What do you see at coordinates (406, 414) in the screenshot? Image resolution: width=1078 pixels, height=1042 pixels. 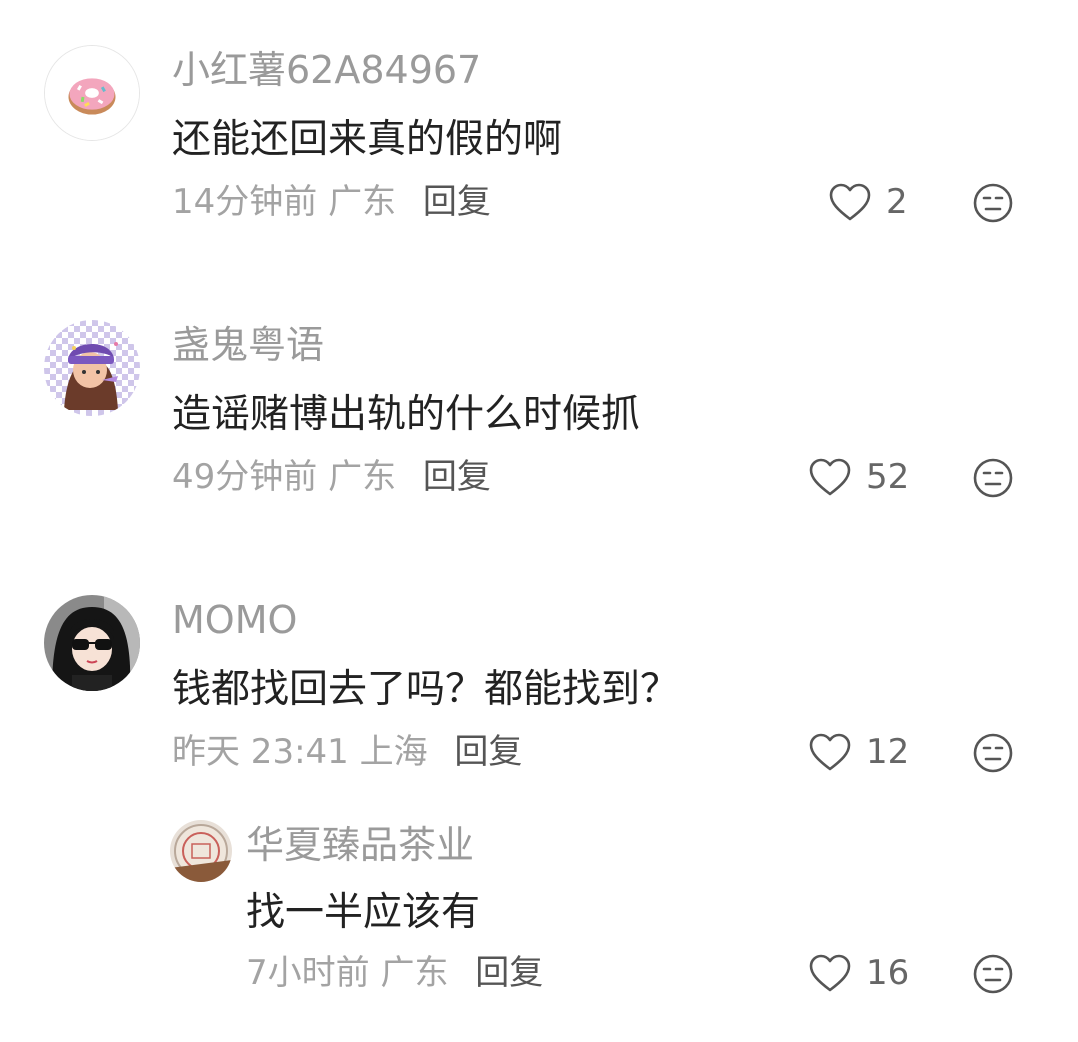 I see `comment-text: 造谣赌博出轨的什么时候抓` at bounding box center [406, 414].